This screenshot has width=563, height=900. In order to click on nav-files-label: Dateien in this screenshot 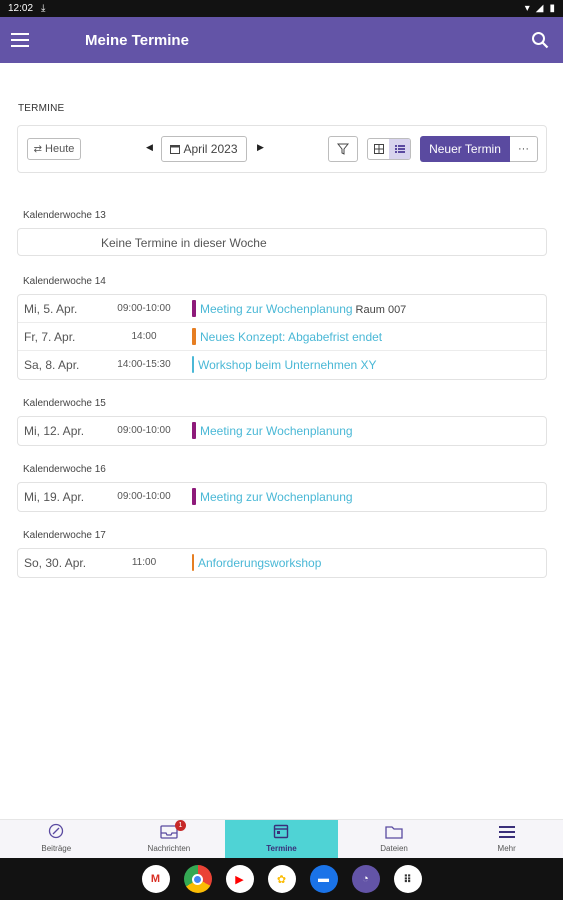, I will do `click(394, 848)`.